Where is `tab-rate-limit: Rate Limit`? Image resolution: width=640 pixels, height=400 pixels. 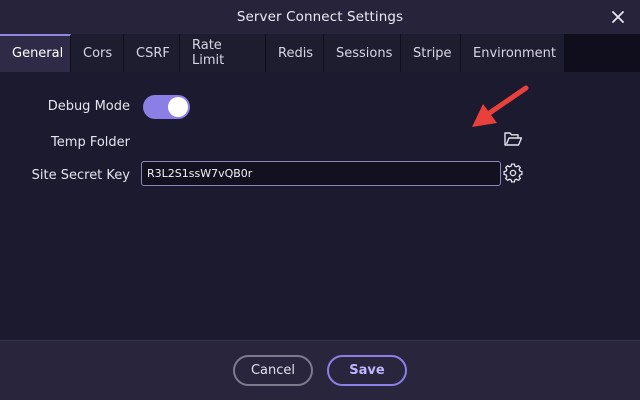
tab-rate-limit: Rate Limit is located at coordinates (223, 53).